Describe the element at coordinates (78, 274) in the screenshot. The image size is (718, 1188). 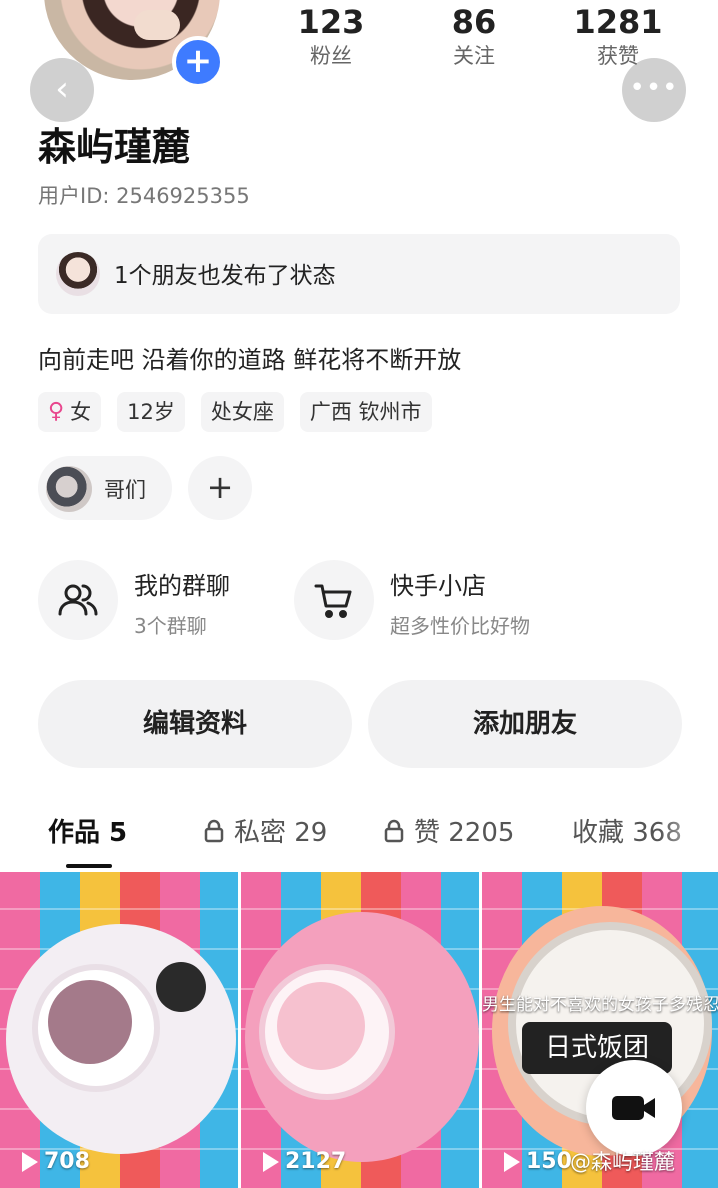
I see `friend-avatar` at that location.